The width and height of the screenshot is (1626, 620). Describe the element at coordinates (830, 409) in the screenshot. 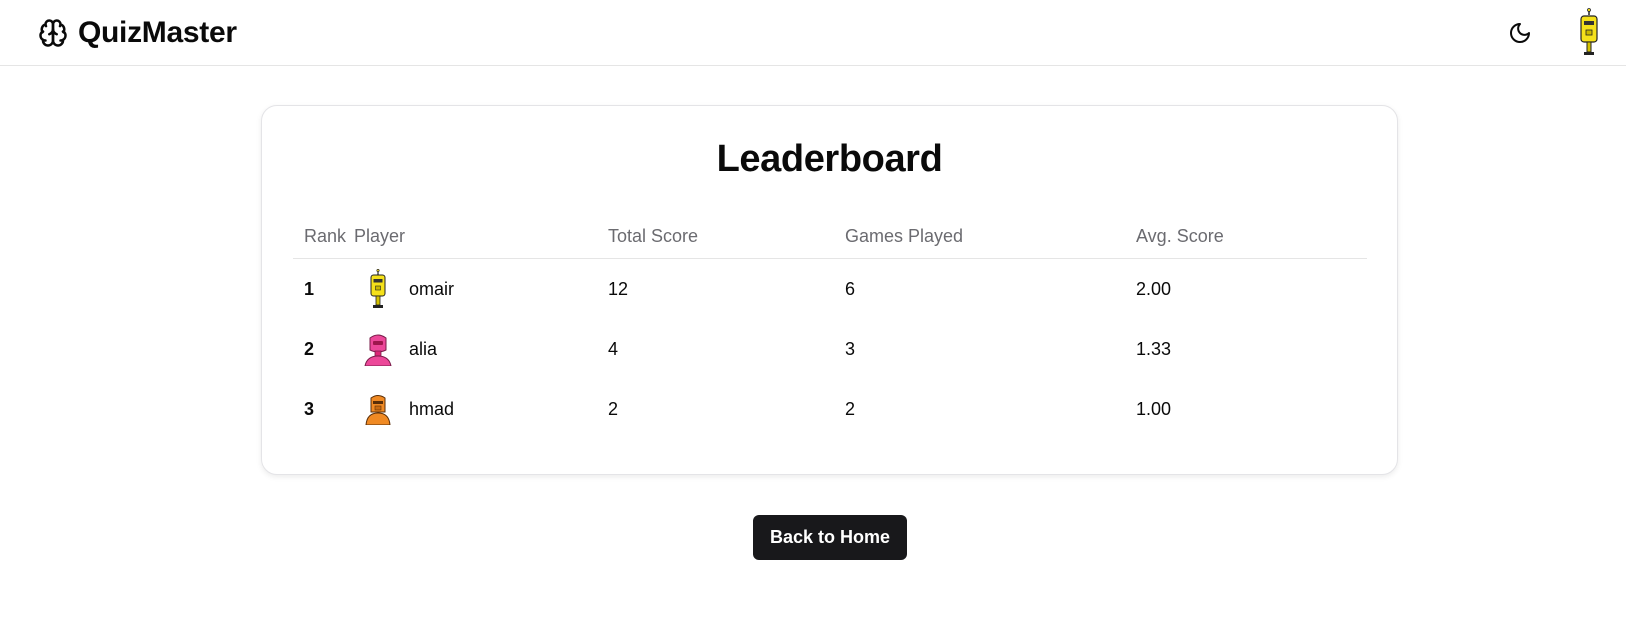

I see `table-row: 3 hmad 2 2 1.00` at that location.